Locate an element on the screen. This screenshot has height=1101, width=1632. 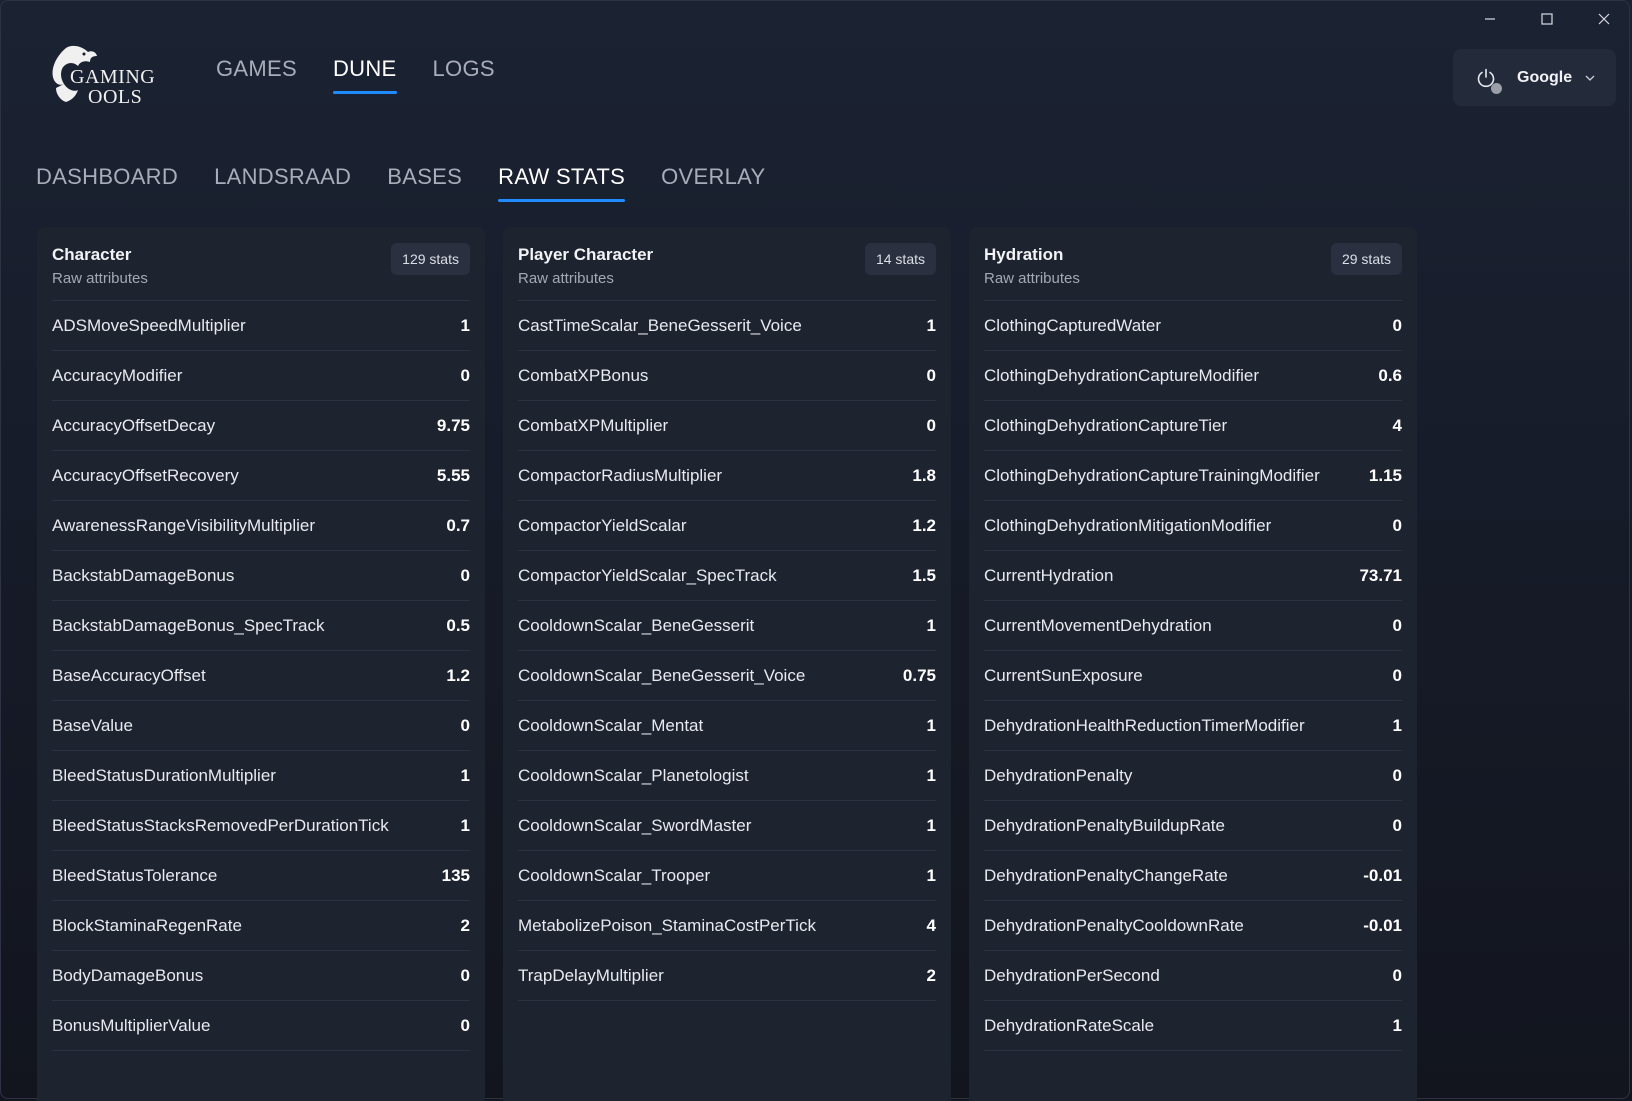
stat-value: 1.8 is located at coordinates (924, 475).